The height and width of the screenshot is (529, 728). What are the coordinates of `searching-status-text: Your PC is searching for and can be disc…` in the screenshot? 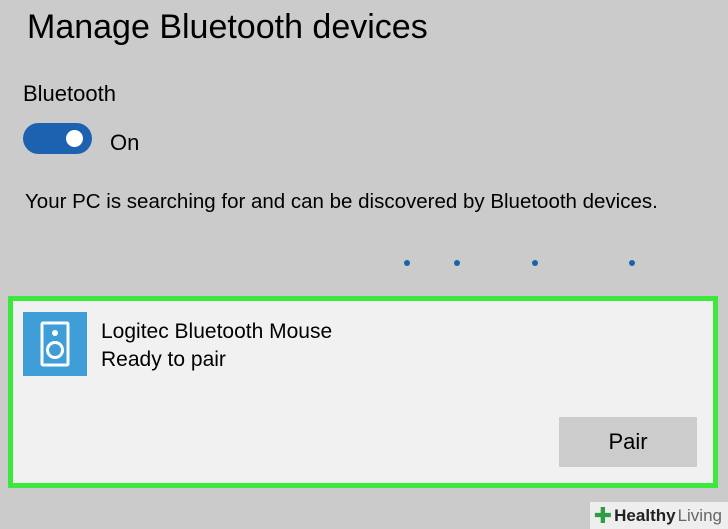 It's located at (341, 201).